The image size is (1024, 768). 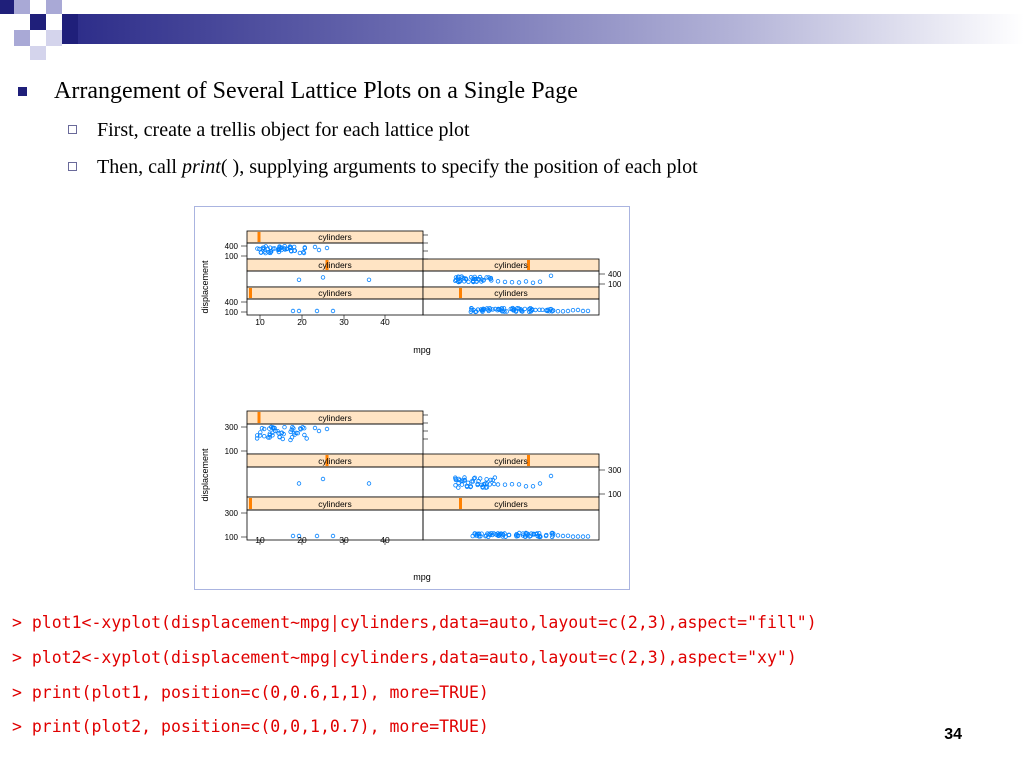 What do you see at coordinates (205, 475) in the screenshot?
I see `y-axis-title: displacement` at bounding box center [205, 475].